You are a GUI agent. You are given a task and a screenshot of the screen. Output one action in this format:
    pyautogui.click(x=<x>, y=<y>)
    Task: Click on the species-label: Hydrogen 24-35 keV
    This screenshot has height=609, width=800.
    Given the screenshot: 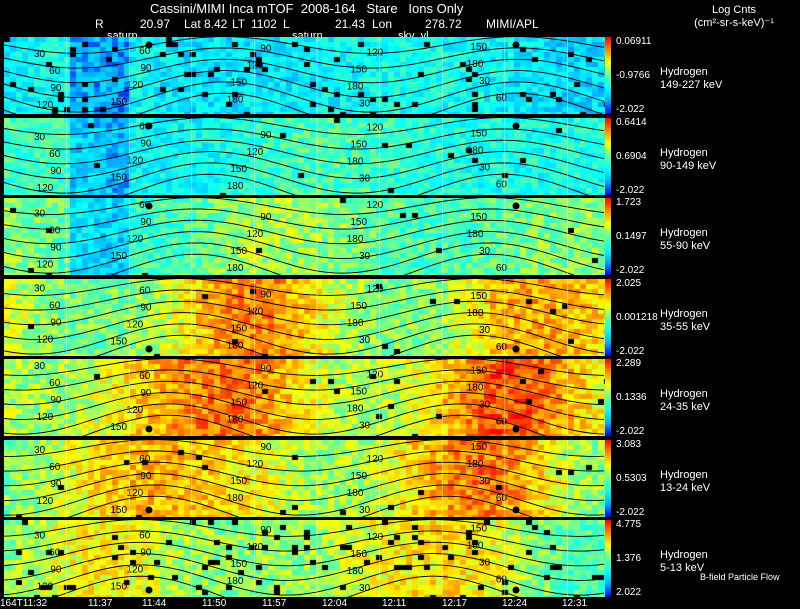 What is the action you would take?
    pyautogui.click(x=685, y=401)
    